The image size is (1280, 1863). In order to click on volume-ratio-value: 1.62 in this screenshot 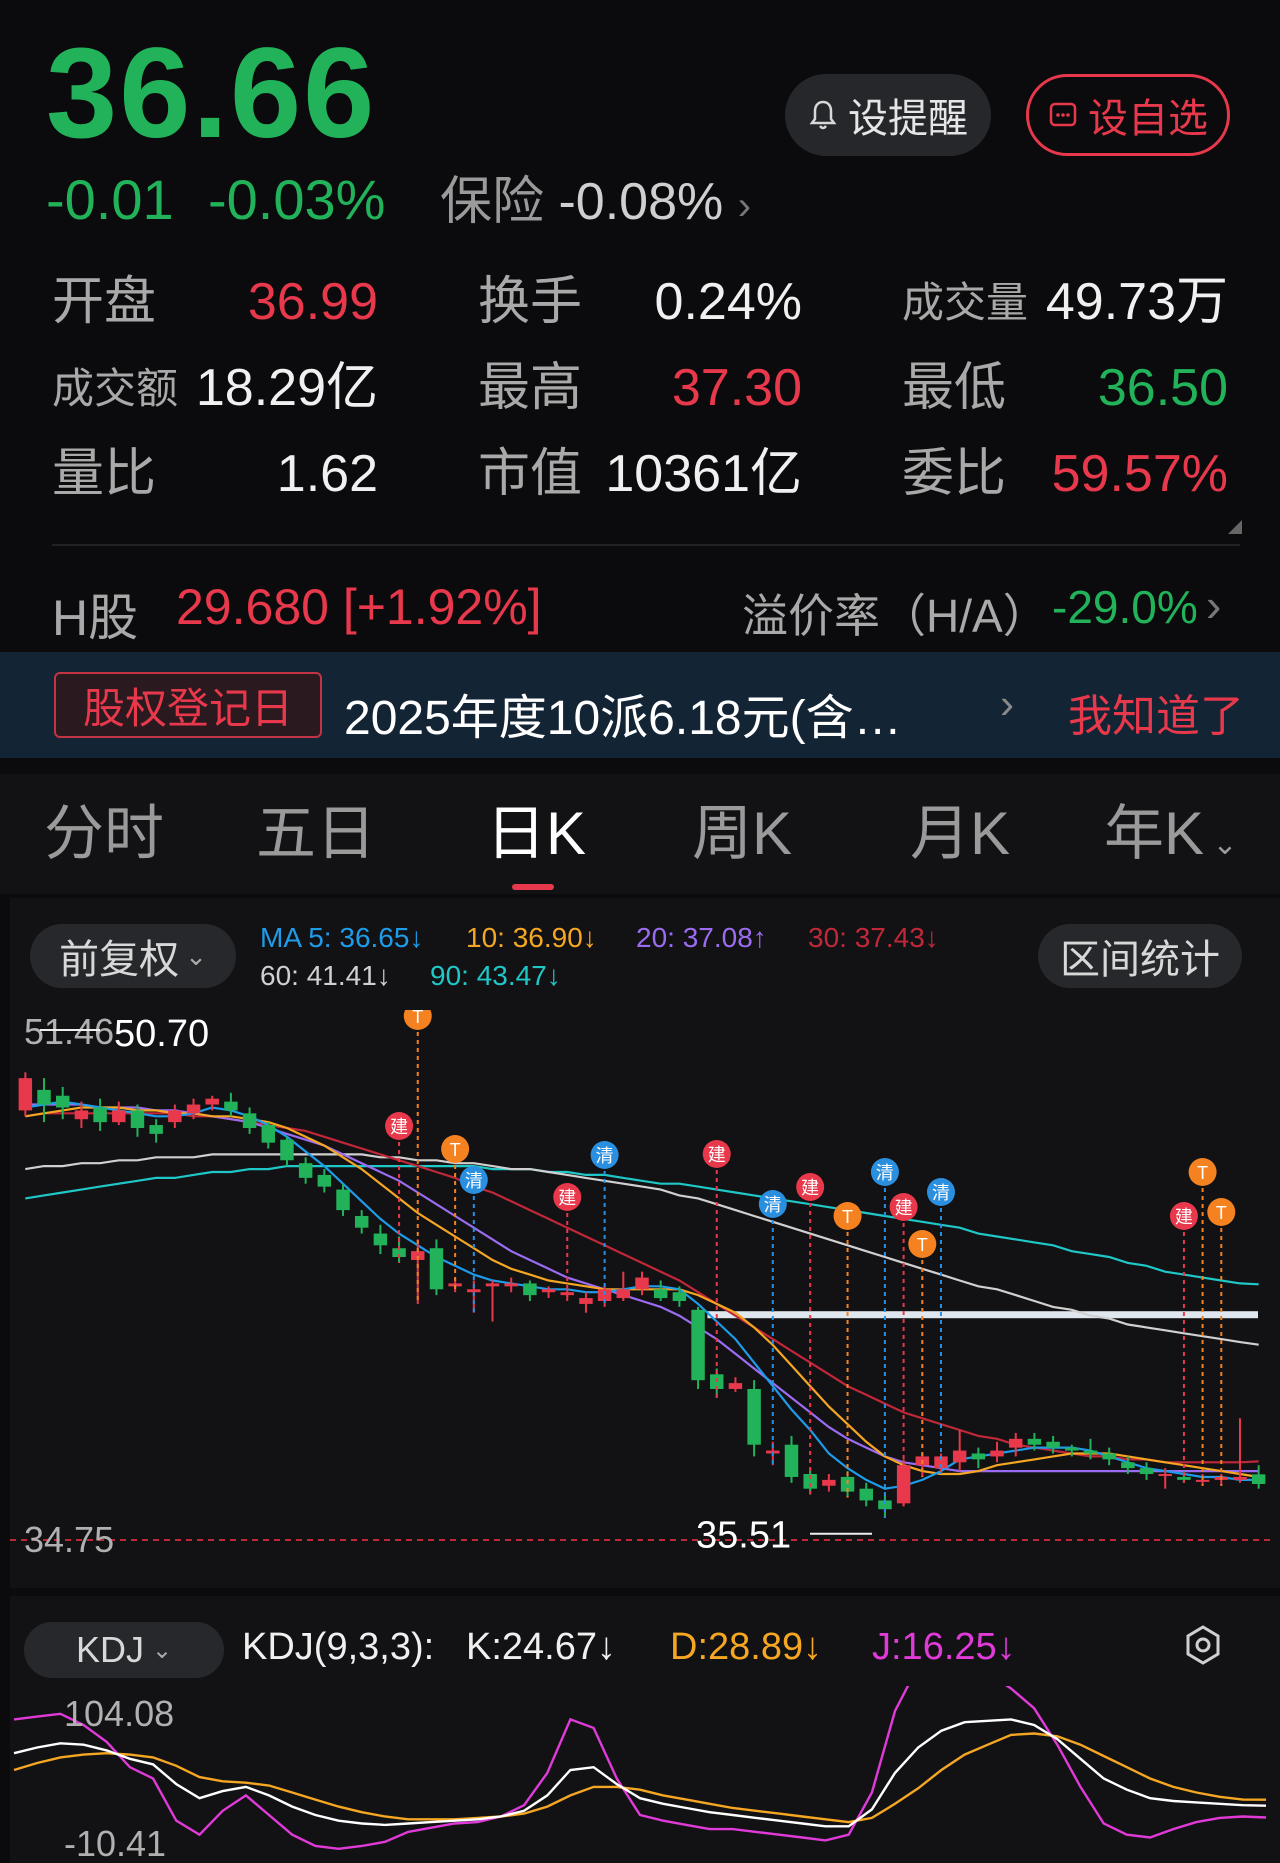, I will do `click(327, 474)`.